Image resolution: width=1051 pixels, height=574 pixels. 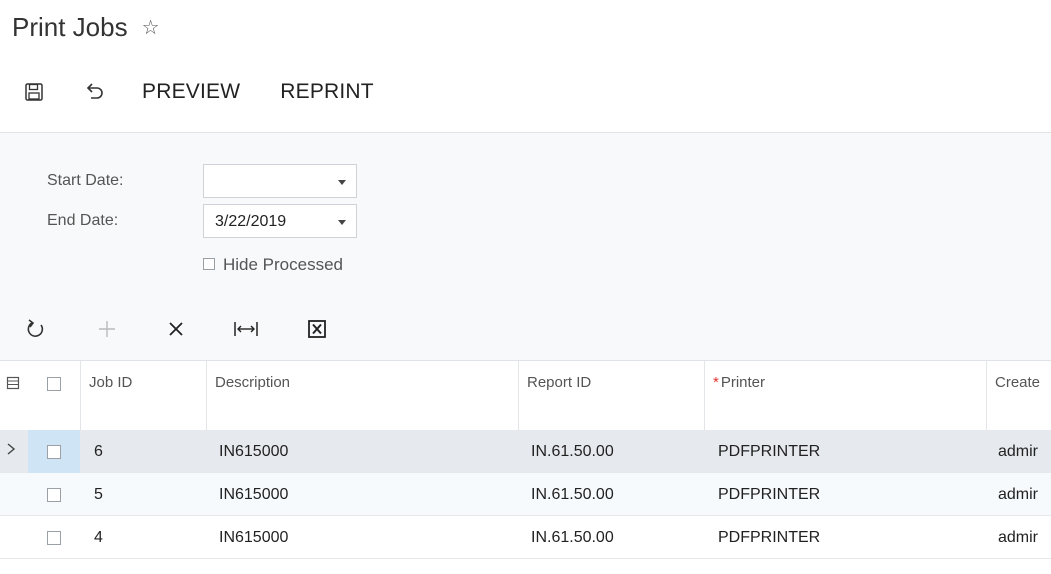 I want to click on job-id-cell: 5, so click(x=98, y=494).